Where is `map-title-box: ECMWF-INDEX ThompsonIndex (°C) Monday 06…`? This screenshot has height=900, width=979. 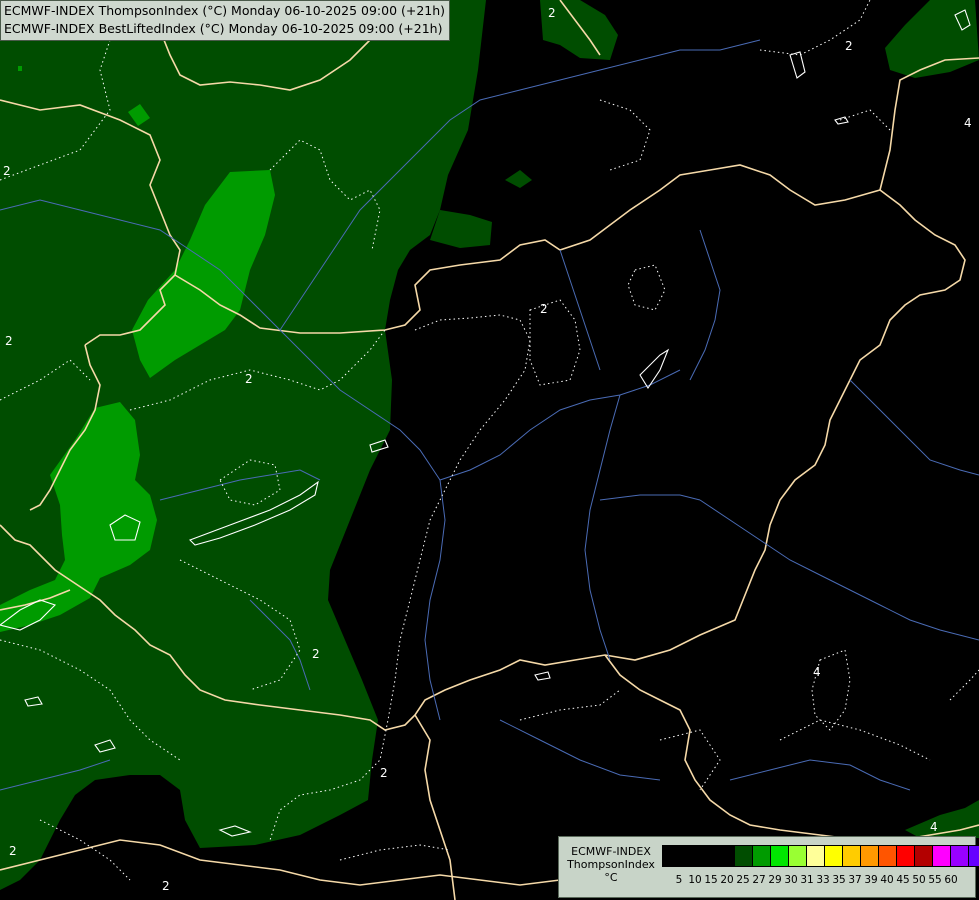
map-title-box: ECMWF-INDEX ThompsonIndex (°C) Monday 06… is located at coordinates (225, 20).